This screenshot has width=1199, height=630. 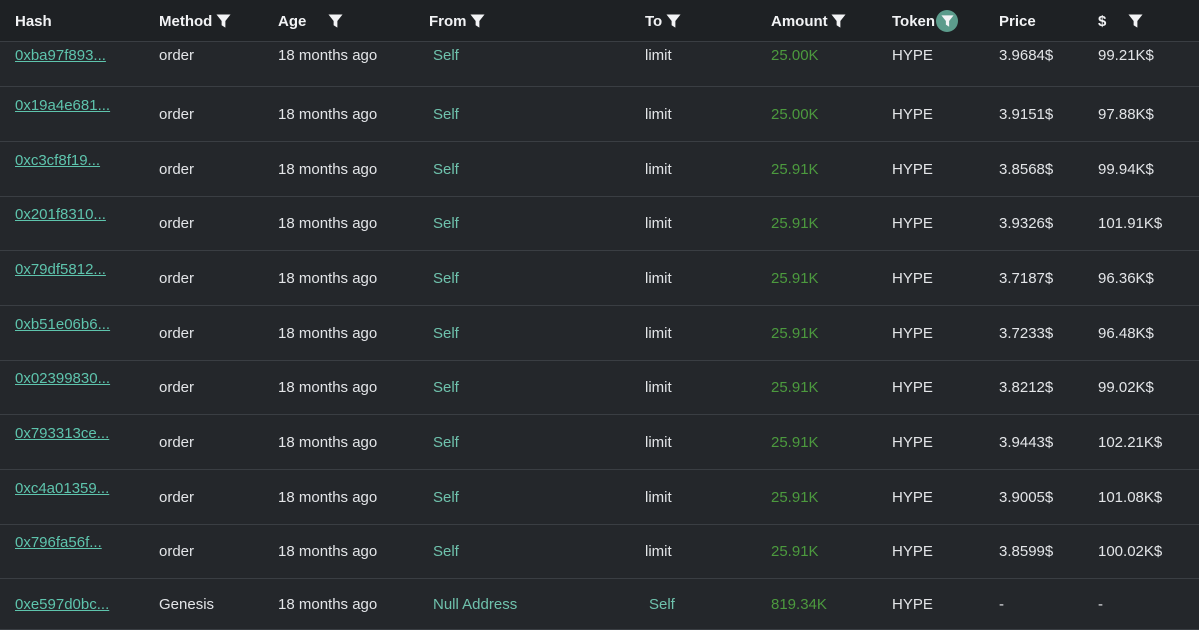 What do you see at coordinates (1130, 223) in the screenshot?
I see `tx-usd-value: 101.91K$` at bounding box center [1130, 223].